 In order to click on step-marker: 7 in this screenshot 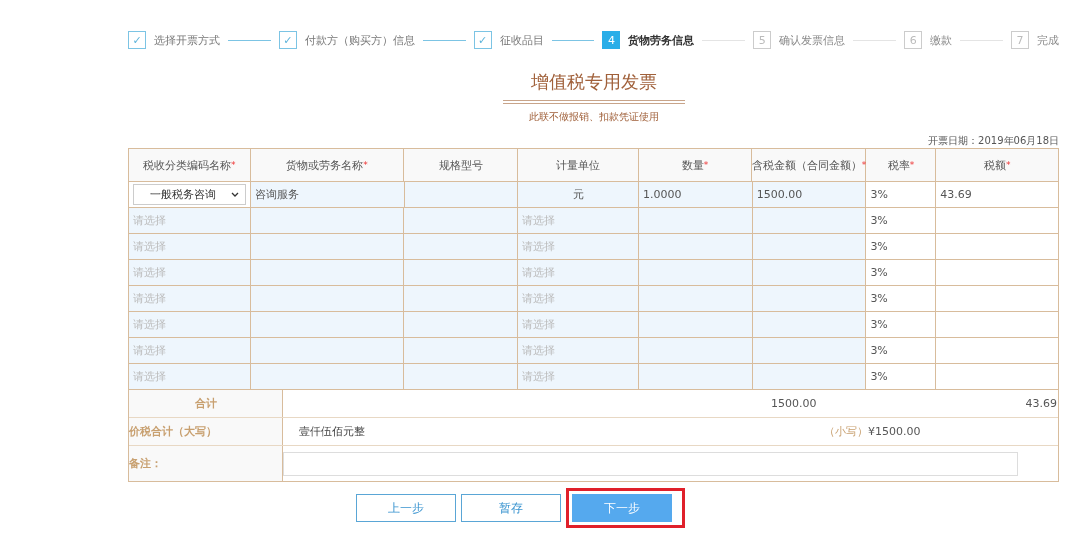, I will do `click(1019, 40)`.